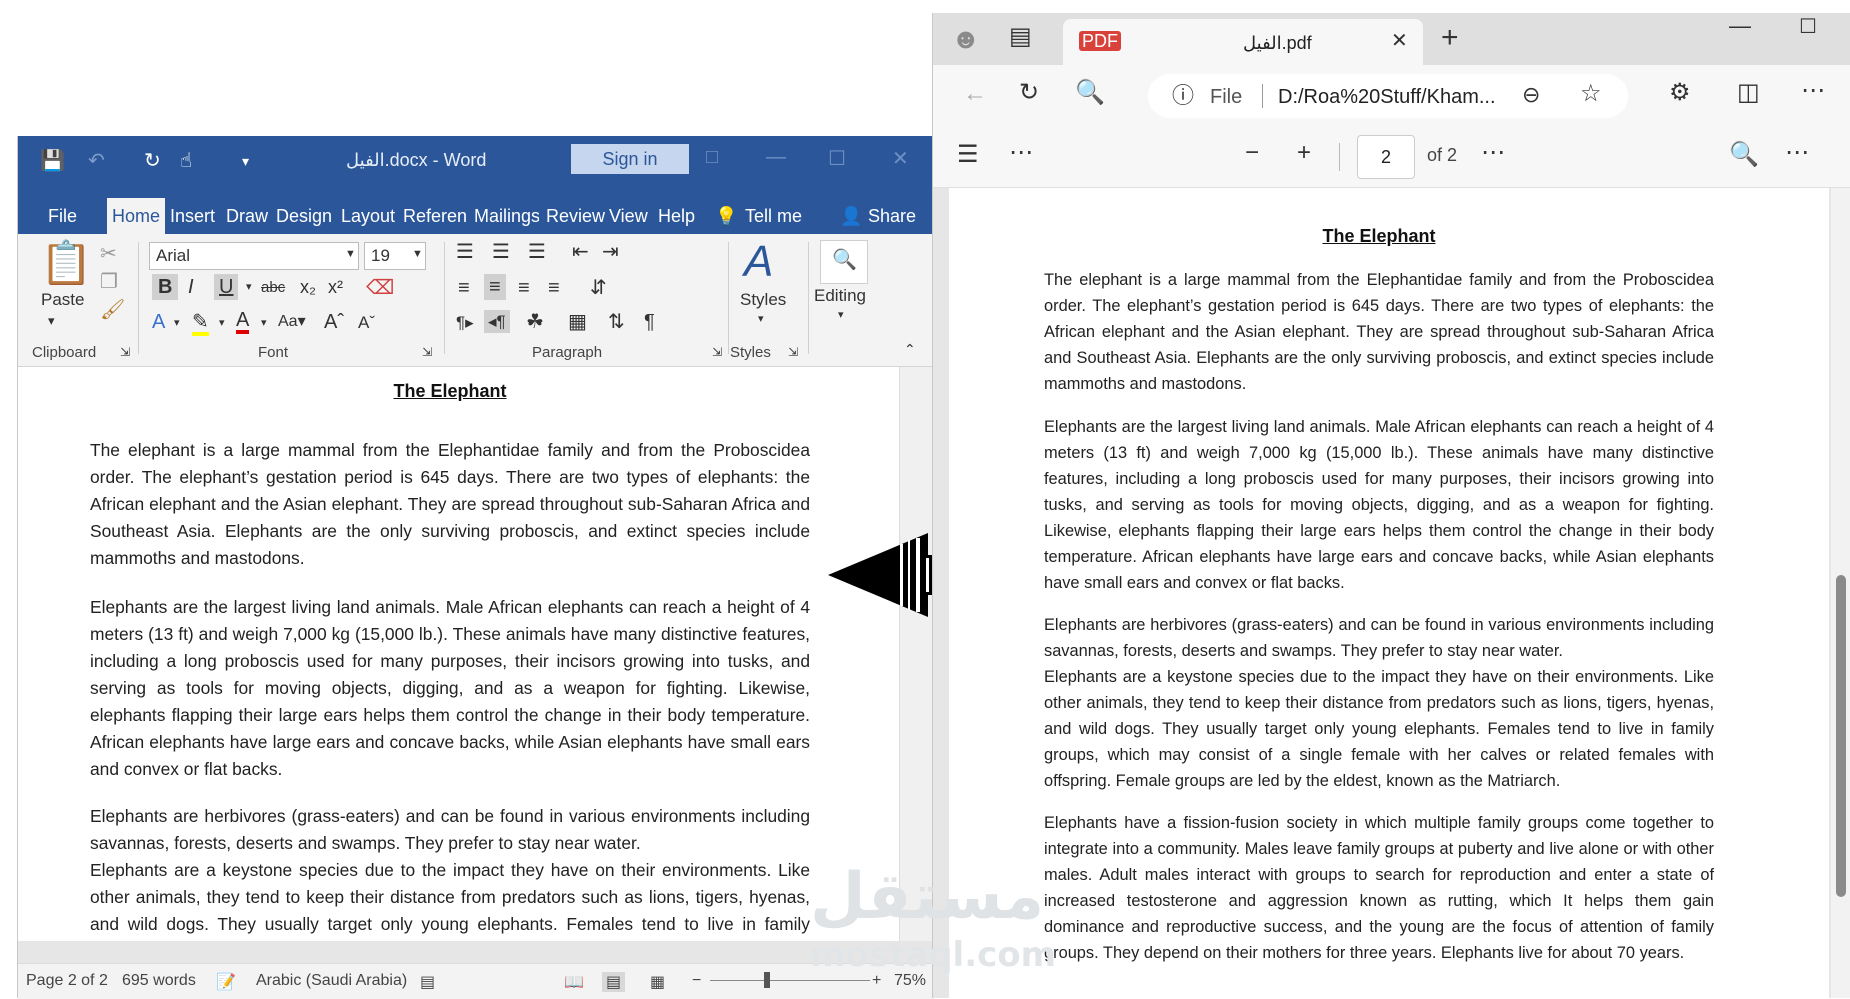 This screenshot has height=999, width=1850. I want to click on bold-icon: B, so click(165, 287).